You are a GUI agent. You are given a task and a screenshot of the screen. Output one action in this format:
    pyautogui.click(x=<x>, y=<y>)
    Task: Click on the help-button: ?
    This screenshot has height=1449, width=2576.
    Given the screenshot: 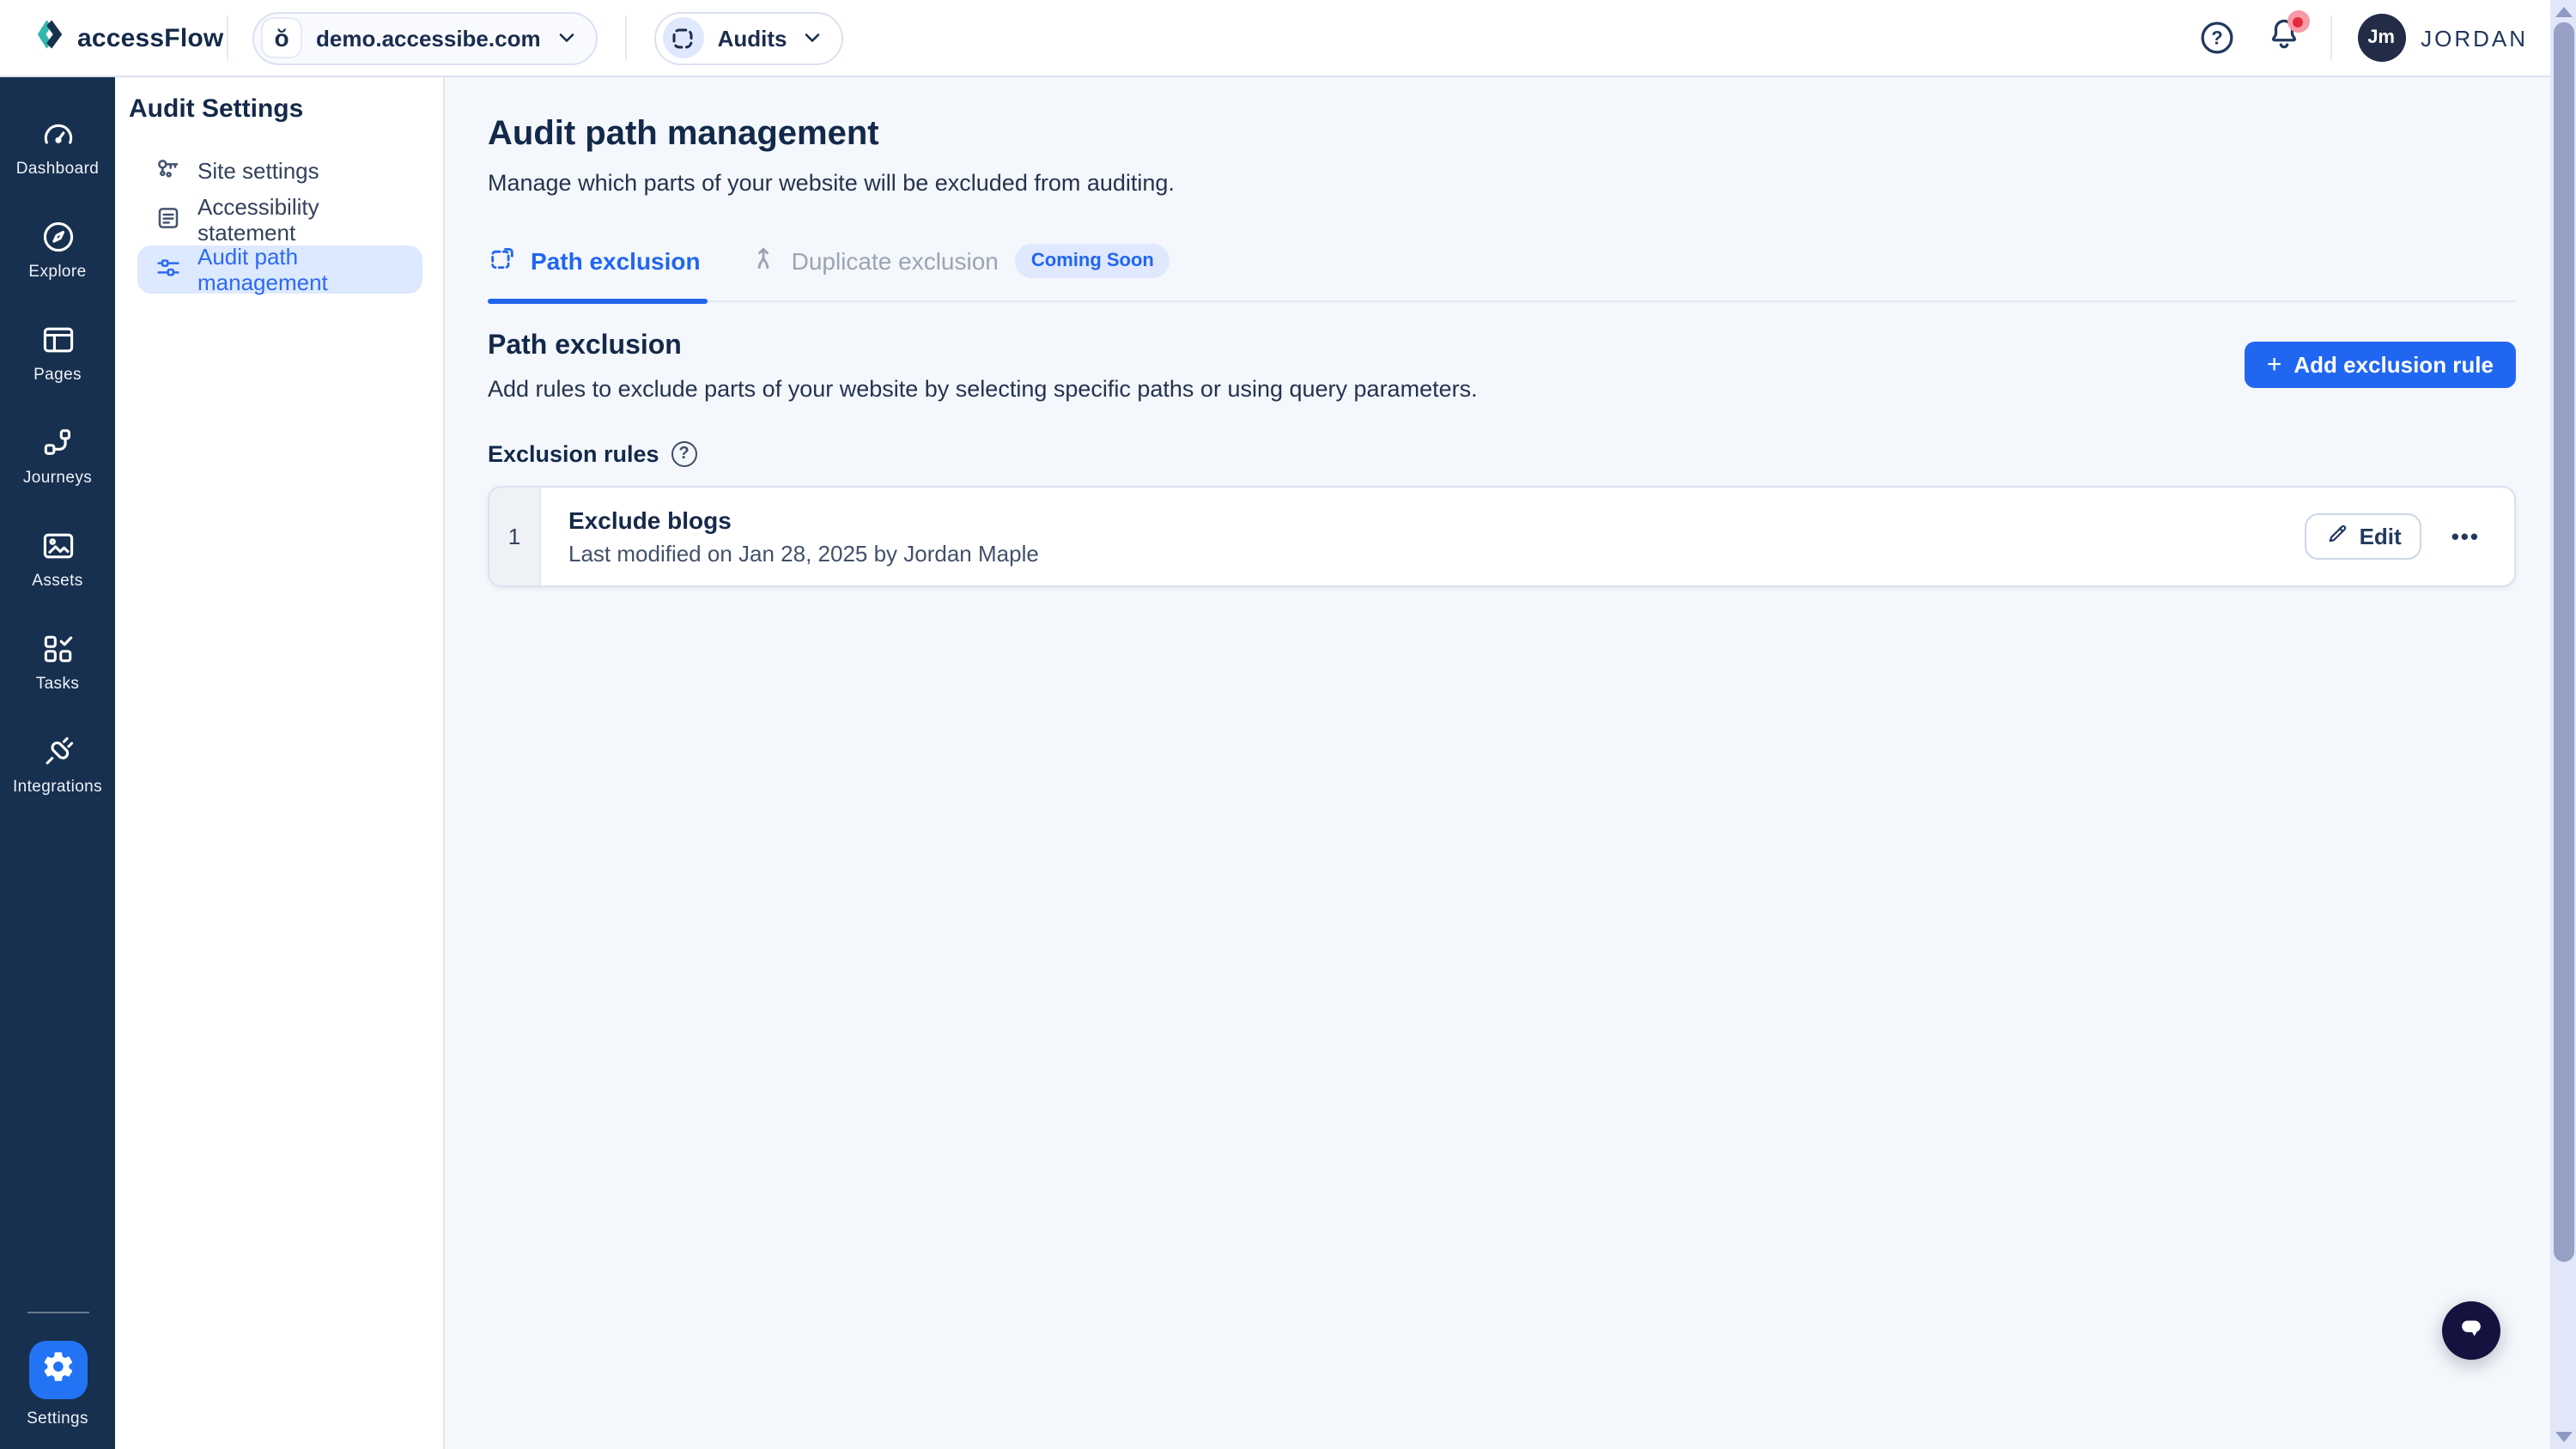 What is the action you would take?
    pyautogui.click(x=2216, y=37)
    